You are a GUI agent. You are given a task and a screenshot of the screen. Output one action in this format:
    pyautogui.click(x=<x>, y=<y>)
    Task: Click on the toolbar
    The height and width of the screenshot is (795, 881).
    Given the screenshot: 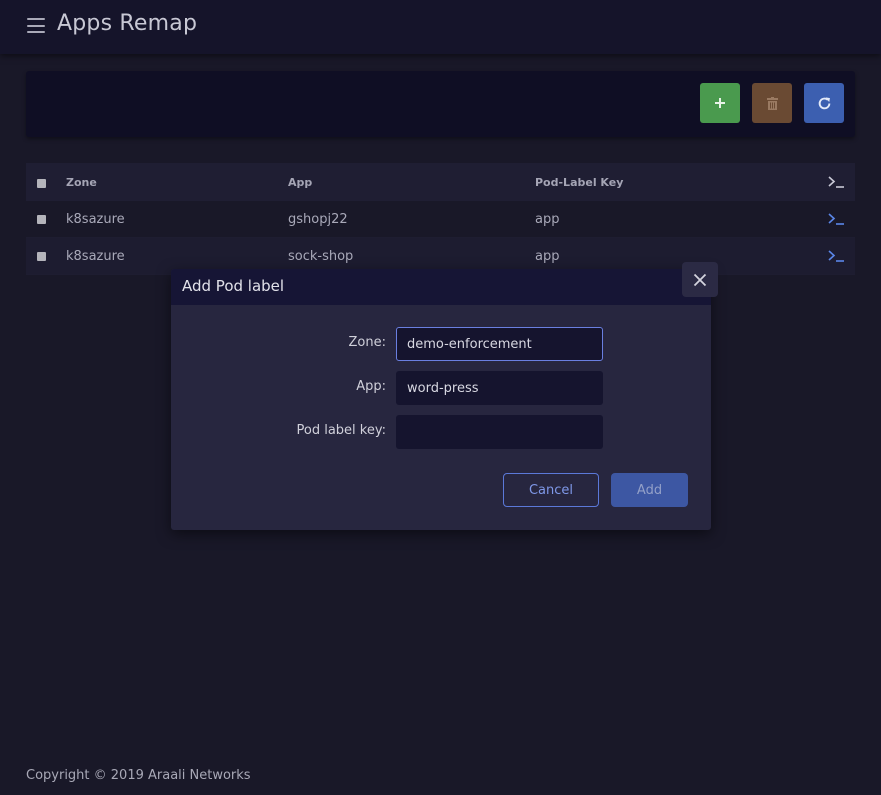 What is the action you would take?
    pyautogui.click(x=440, y=104)
    